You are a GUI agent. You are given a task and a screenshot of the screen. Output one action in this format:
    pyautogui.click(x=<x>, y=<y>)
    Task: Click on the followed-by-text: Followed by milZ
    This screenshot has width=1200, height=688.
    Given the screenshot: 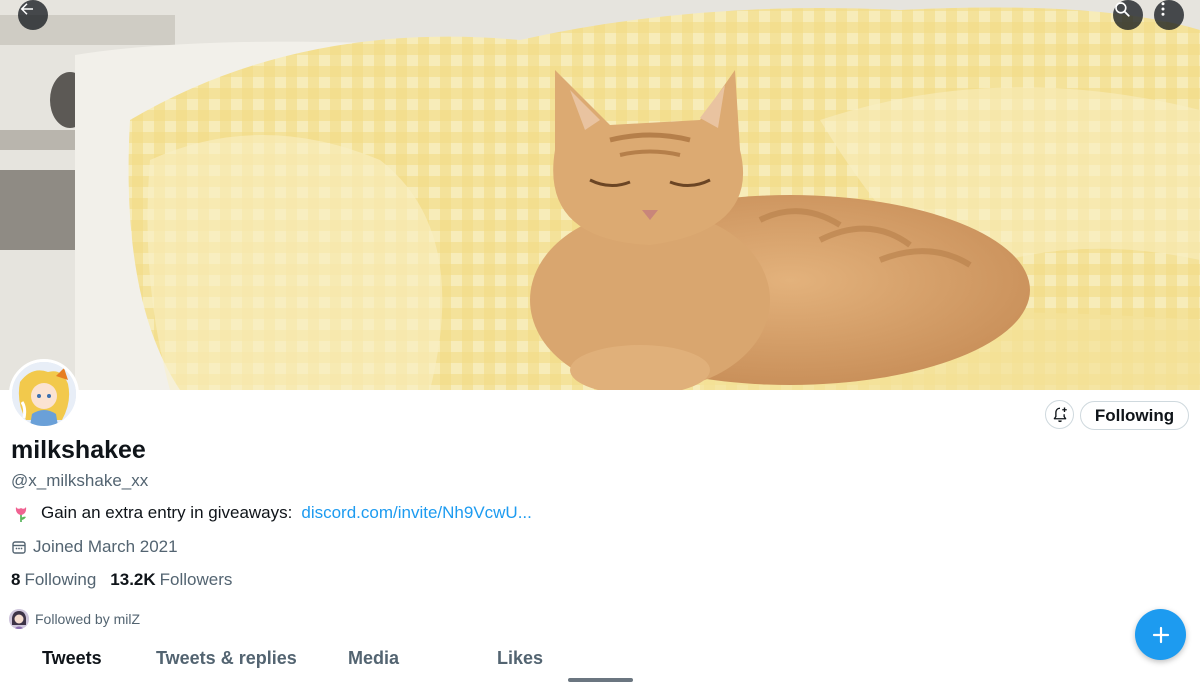 What is the action you would take?
    pyautogui.click(x=88, y=619)
    